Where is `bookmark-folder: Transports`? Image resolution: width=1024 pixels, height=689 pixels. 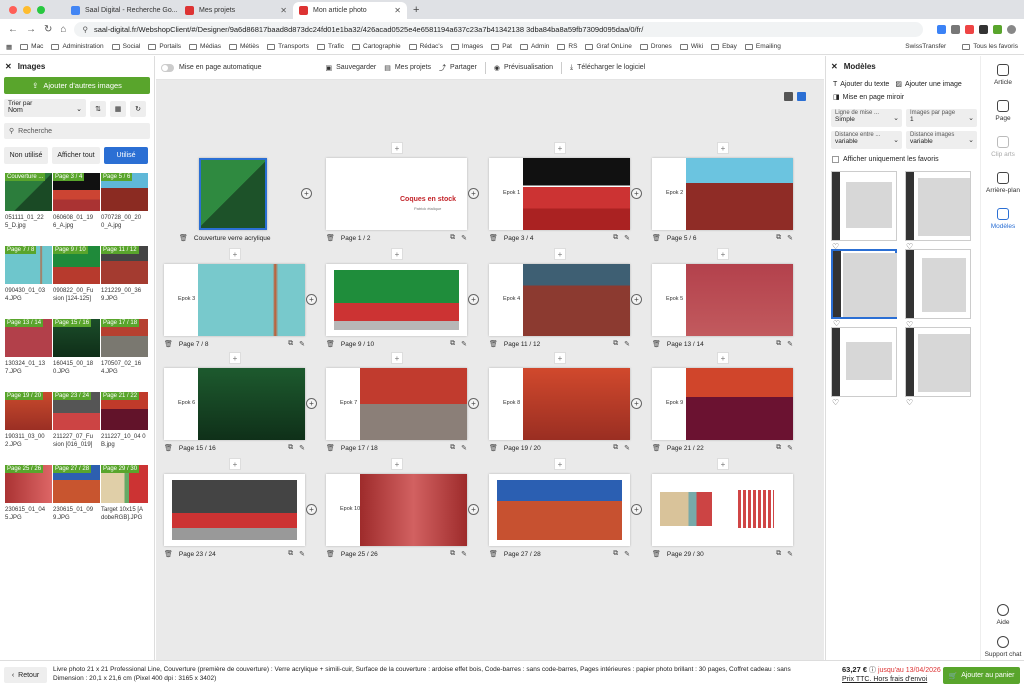
bookmark-folder: Transports is located at coordinates (288, 46).